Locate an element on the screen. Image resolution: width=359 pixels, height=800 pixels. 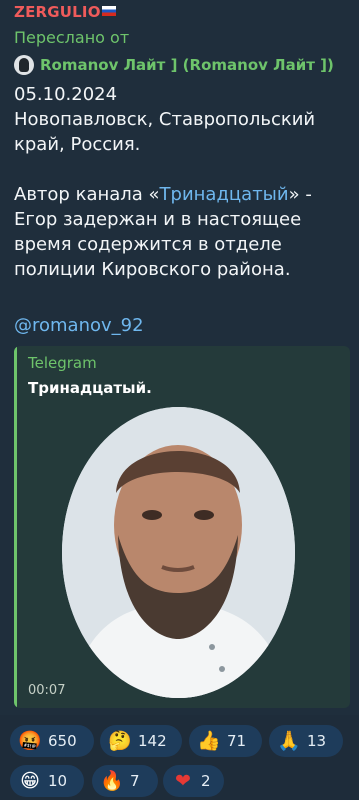
grinning-face-icon: 😁 is located at coordinates (30, 781).